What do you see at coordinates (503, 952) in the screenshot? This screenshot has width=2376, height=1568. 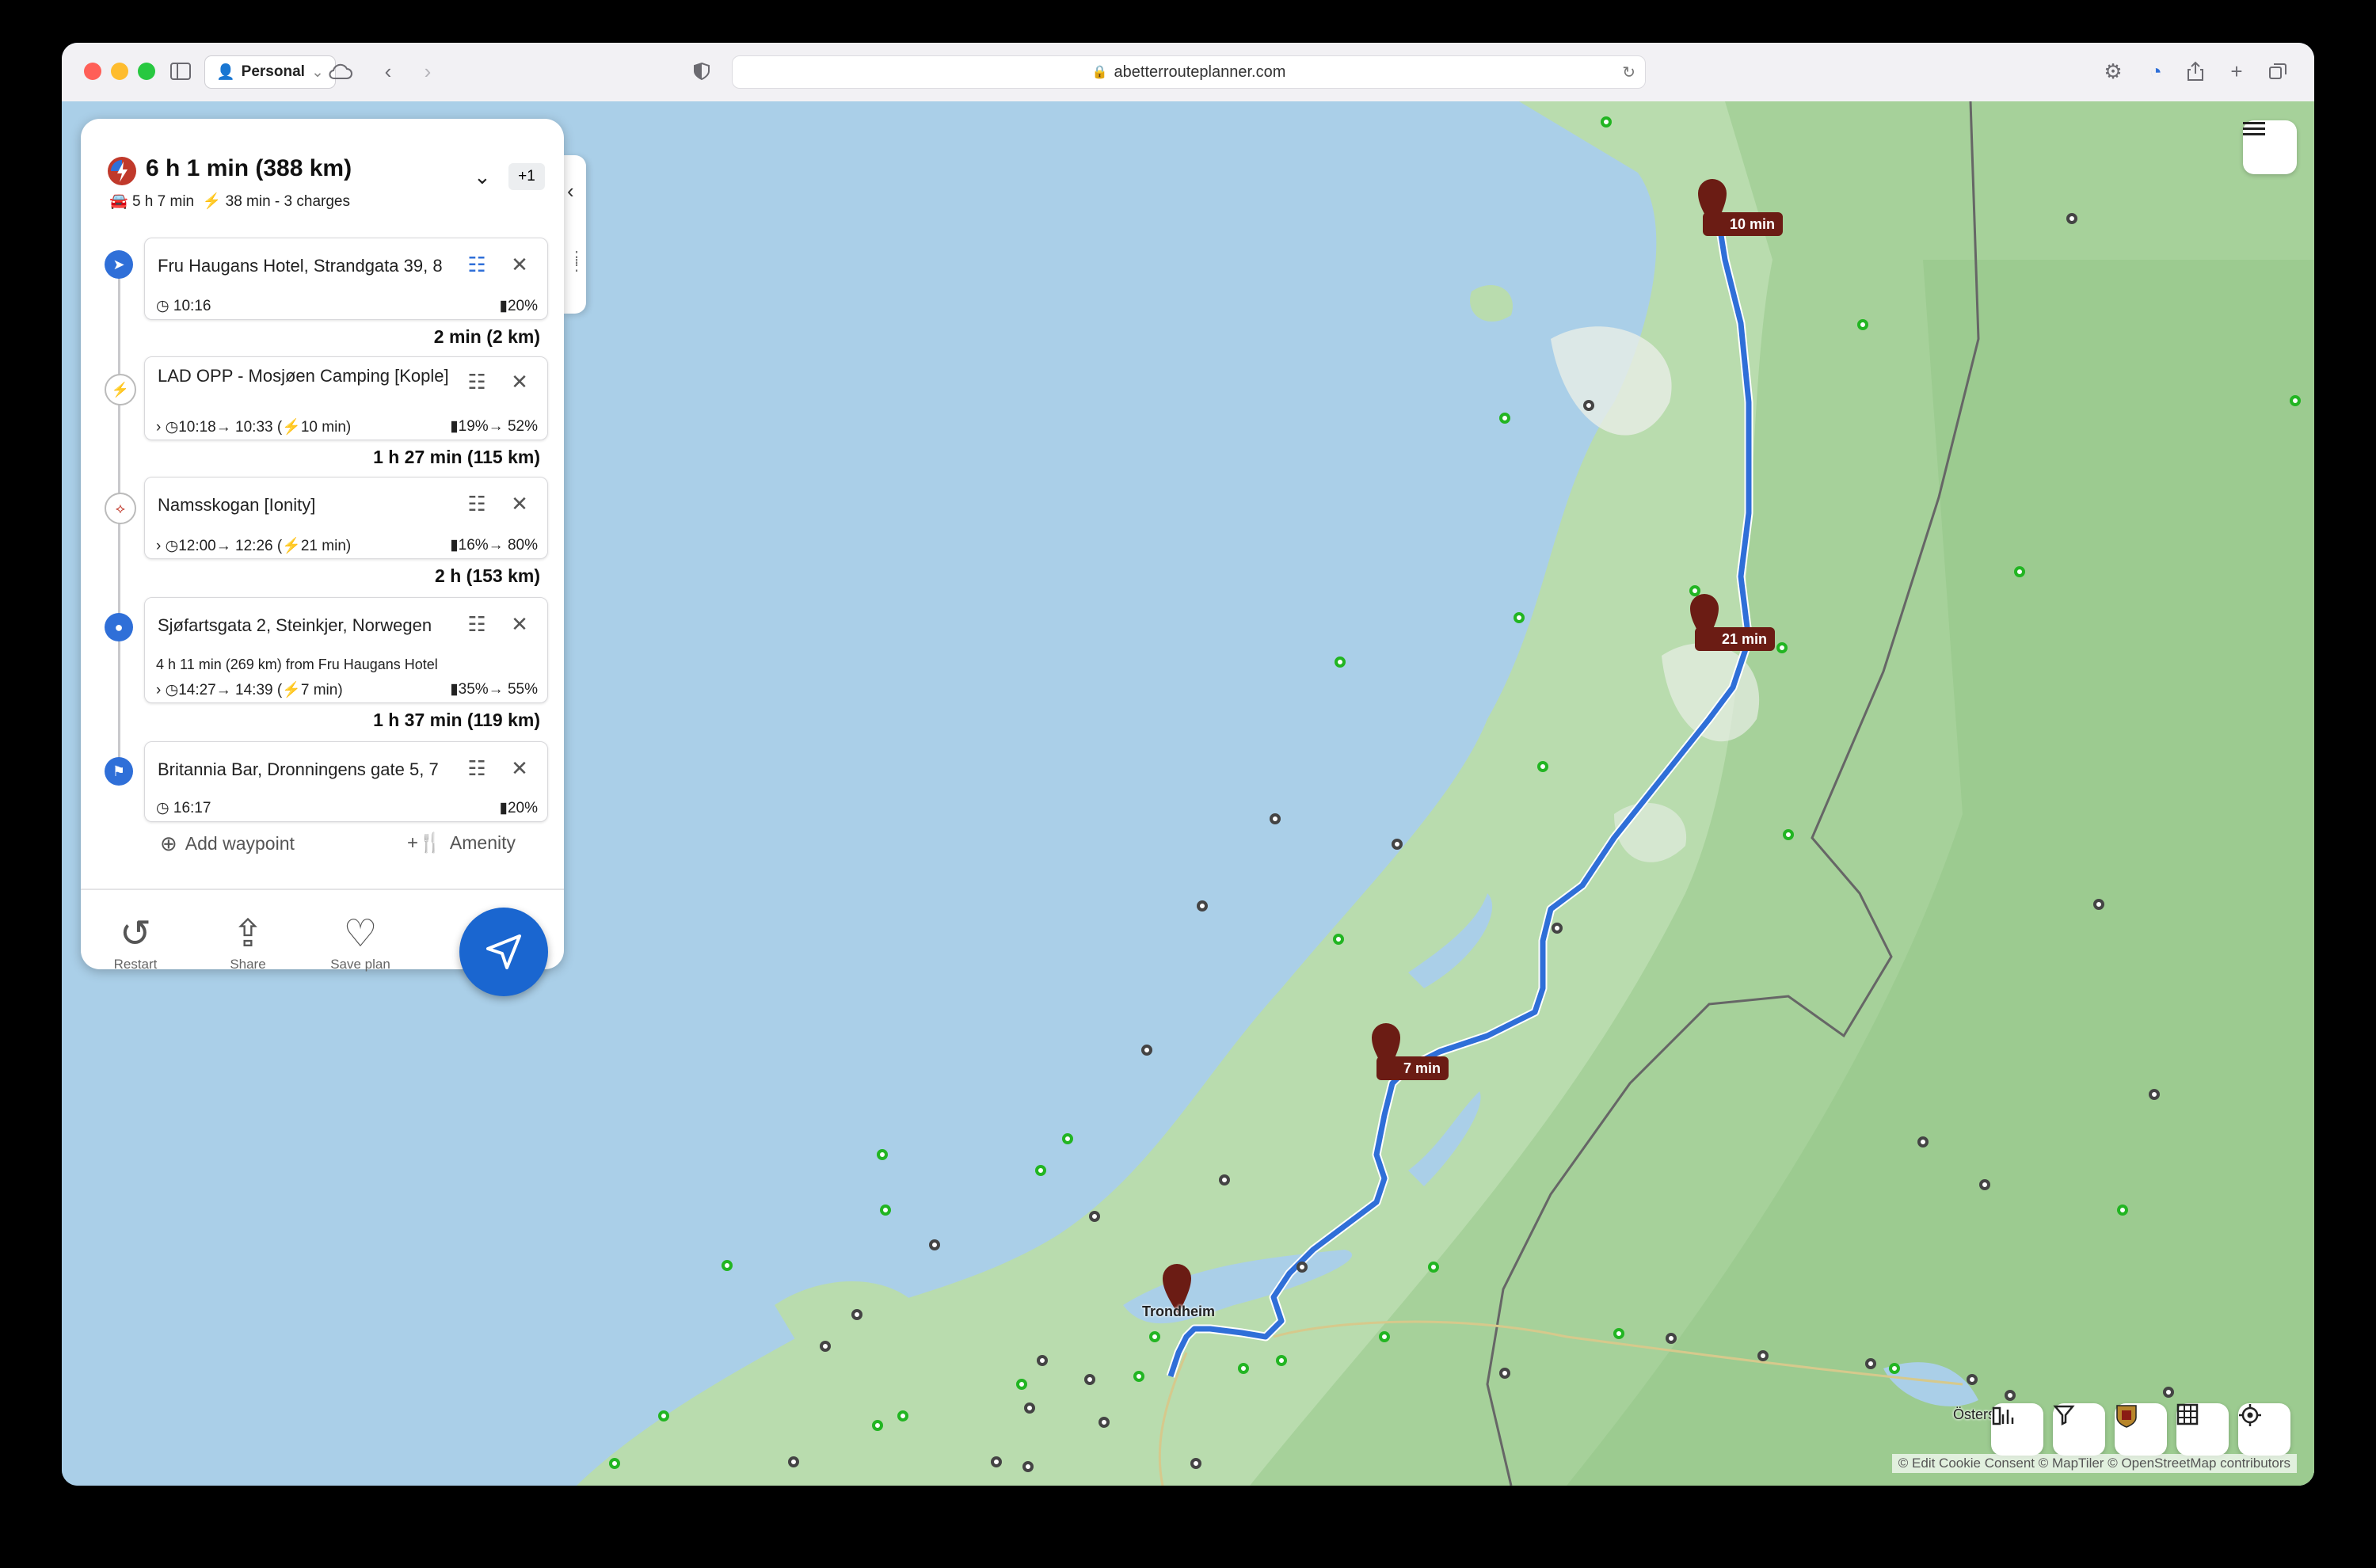 I see `navigate-button` at bounding box center [503, 952].